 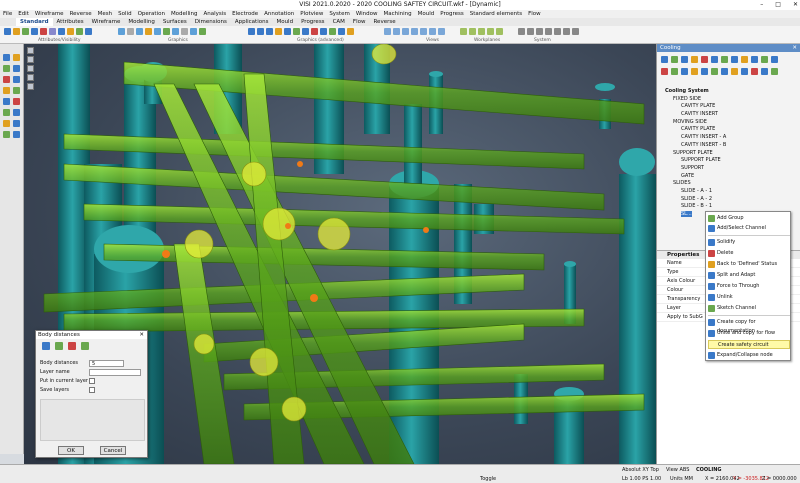 What do you see at coordinates (175, 22) in the screenshot?
I see `tab-surfaces: Surfaces` at bounding box center [175, 22].